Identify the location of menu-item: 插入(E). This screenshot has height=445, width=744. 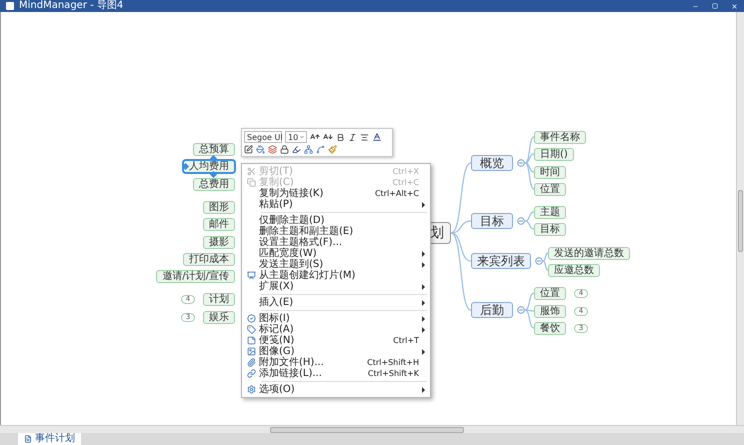
(336, 302).